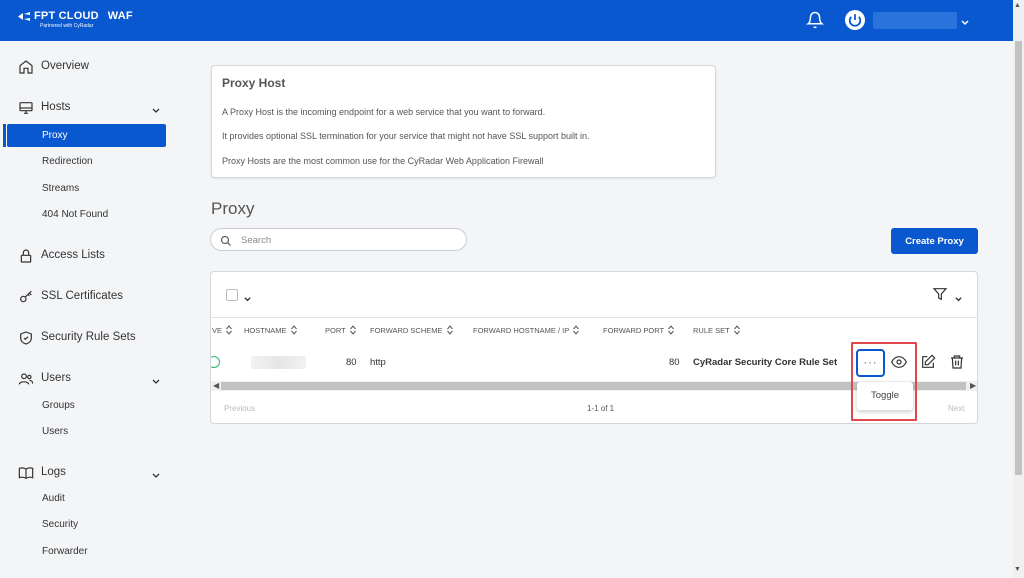 The width and height of the screenshot is (1024, 578). What do you see at coordinates (1017, 569) in the screenshot?
I see `scroll-down-icon: ▼` at bounding box center [1017, 569].